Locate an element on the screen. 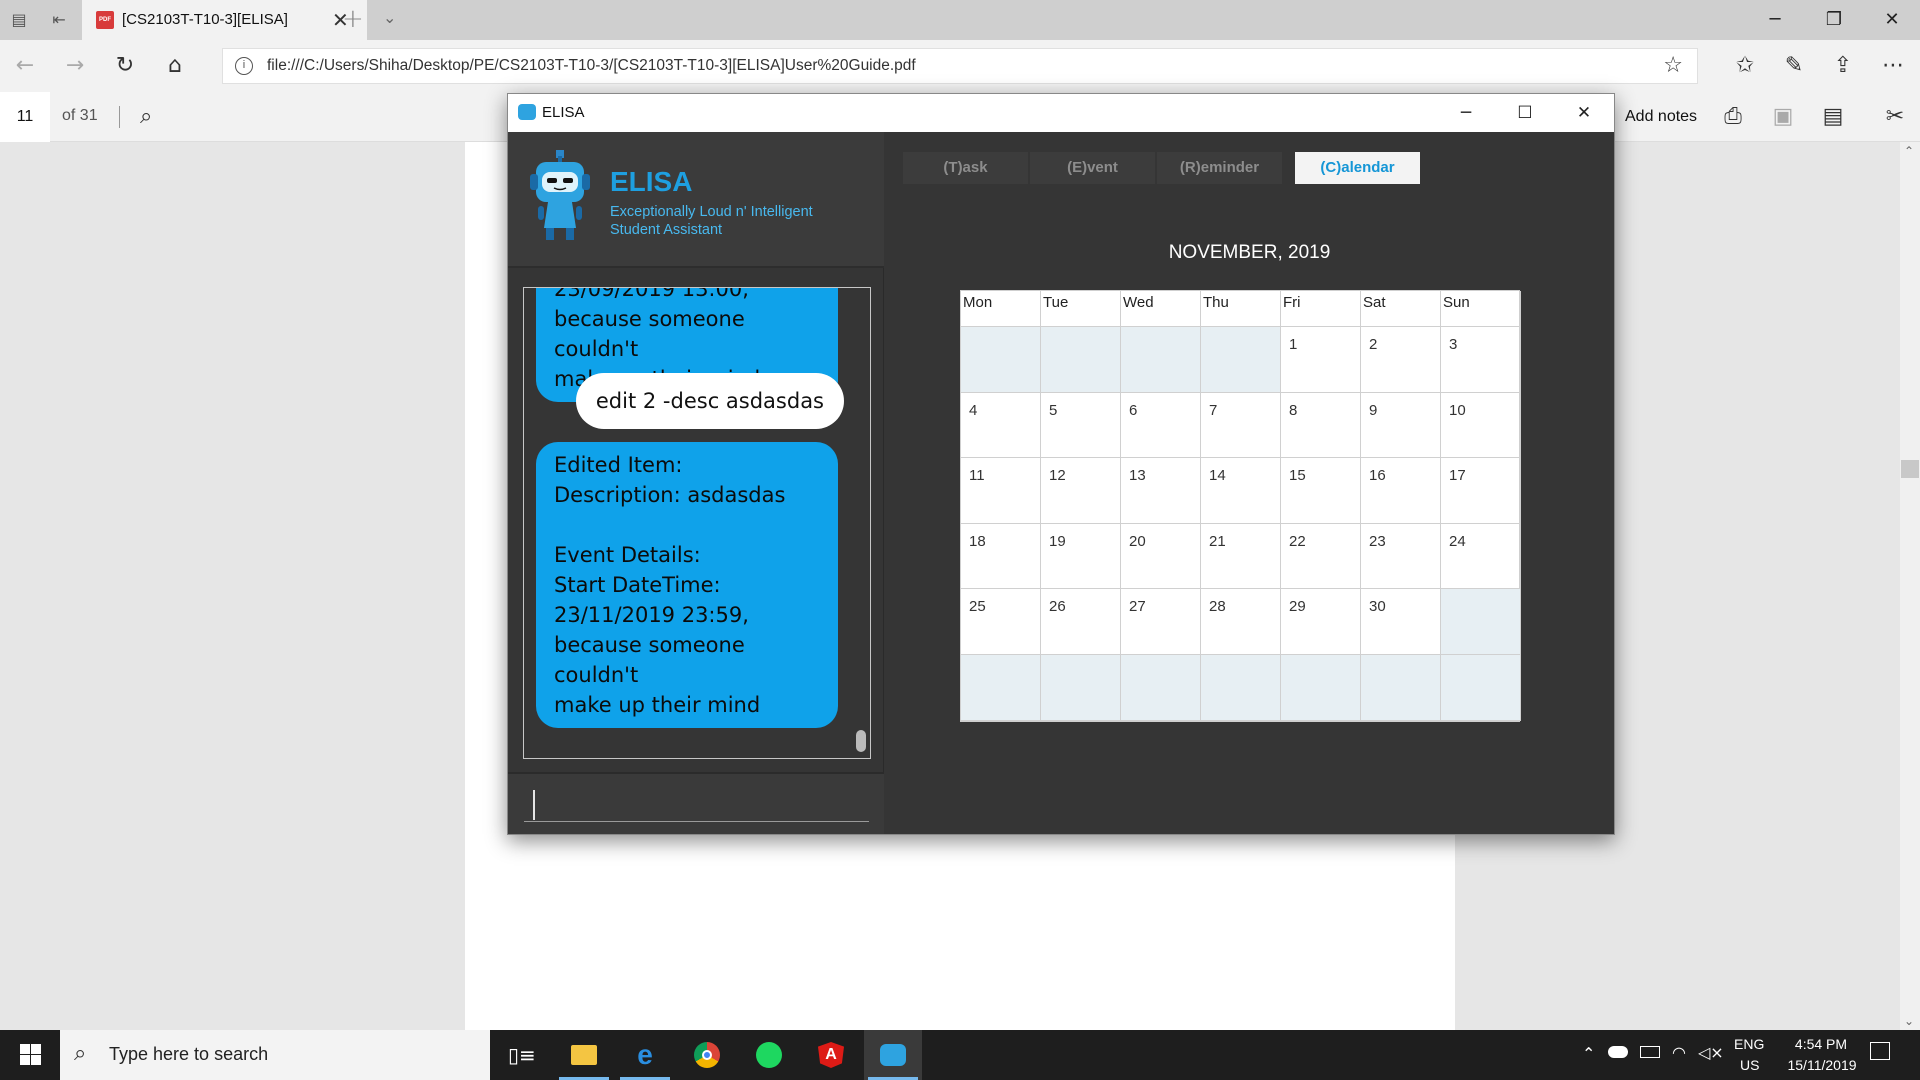  print-icon: ⎙ is located at coordinates (1733, 117).